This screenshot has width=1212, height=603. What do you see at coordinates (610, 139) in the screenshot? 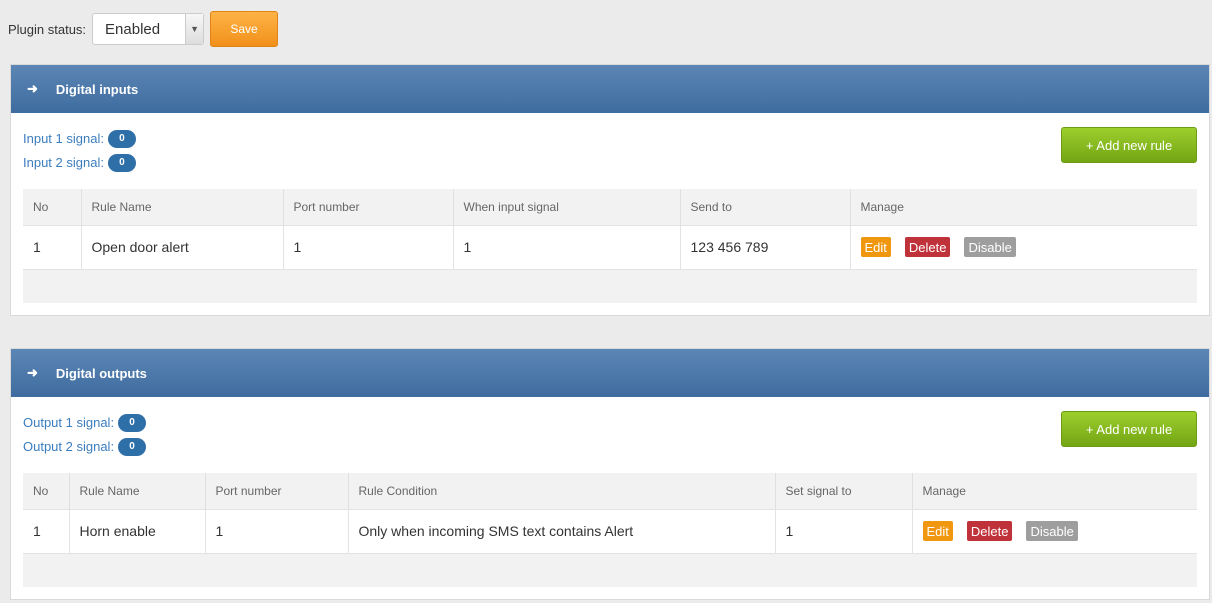
I see `input-1-signal: Input 1 signal: 0` at bounding box center [610, 139].